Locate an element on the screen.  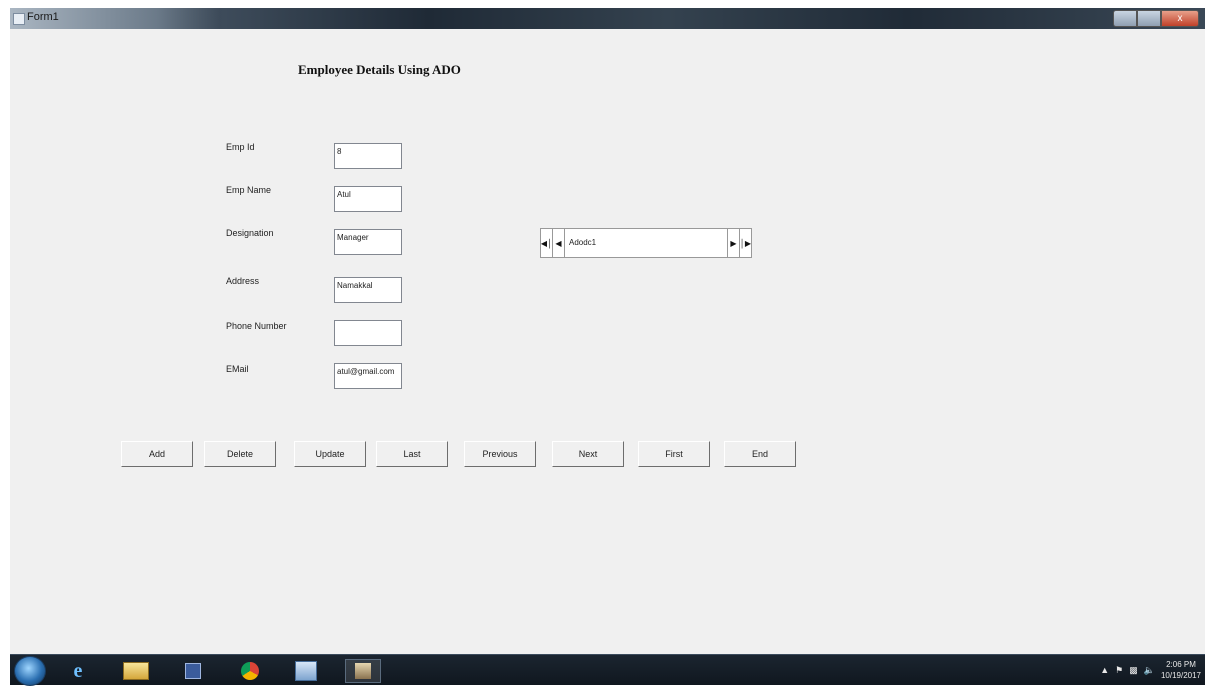
phone-number-input is located at coordinates (368, 333).